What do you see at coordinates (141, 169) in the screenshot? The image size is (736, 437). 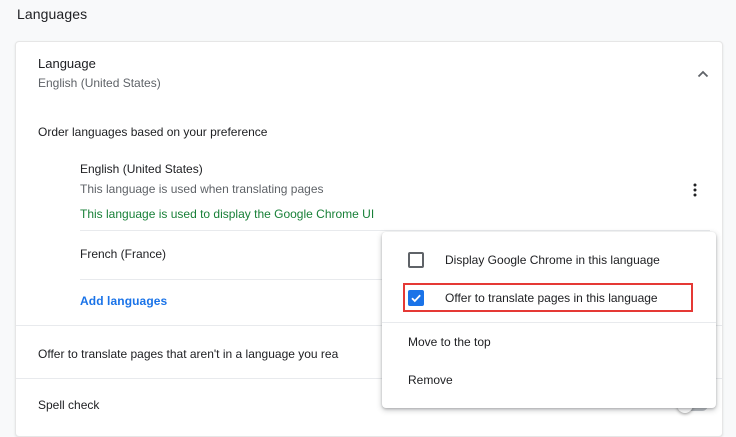 I see `language-name: English (United States)` at bounding box center [141, 169].